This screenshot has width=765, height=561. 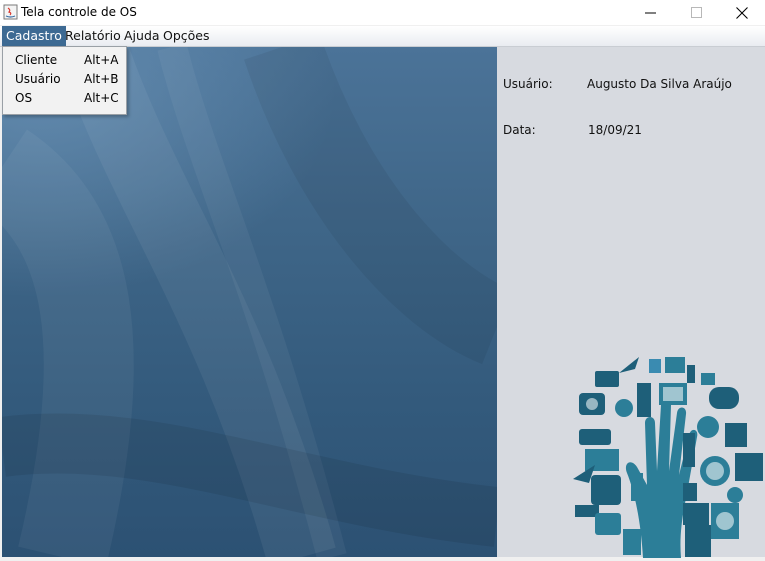 I want to click on date-label: Data:, so click(x=519, y=130).